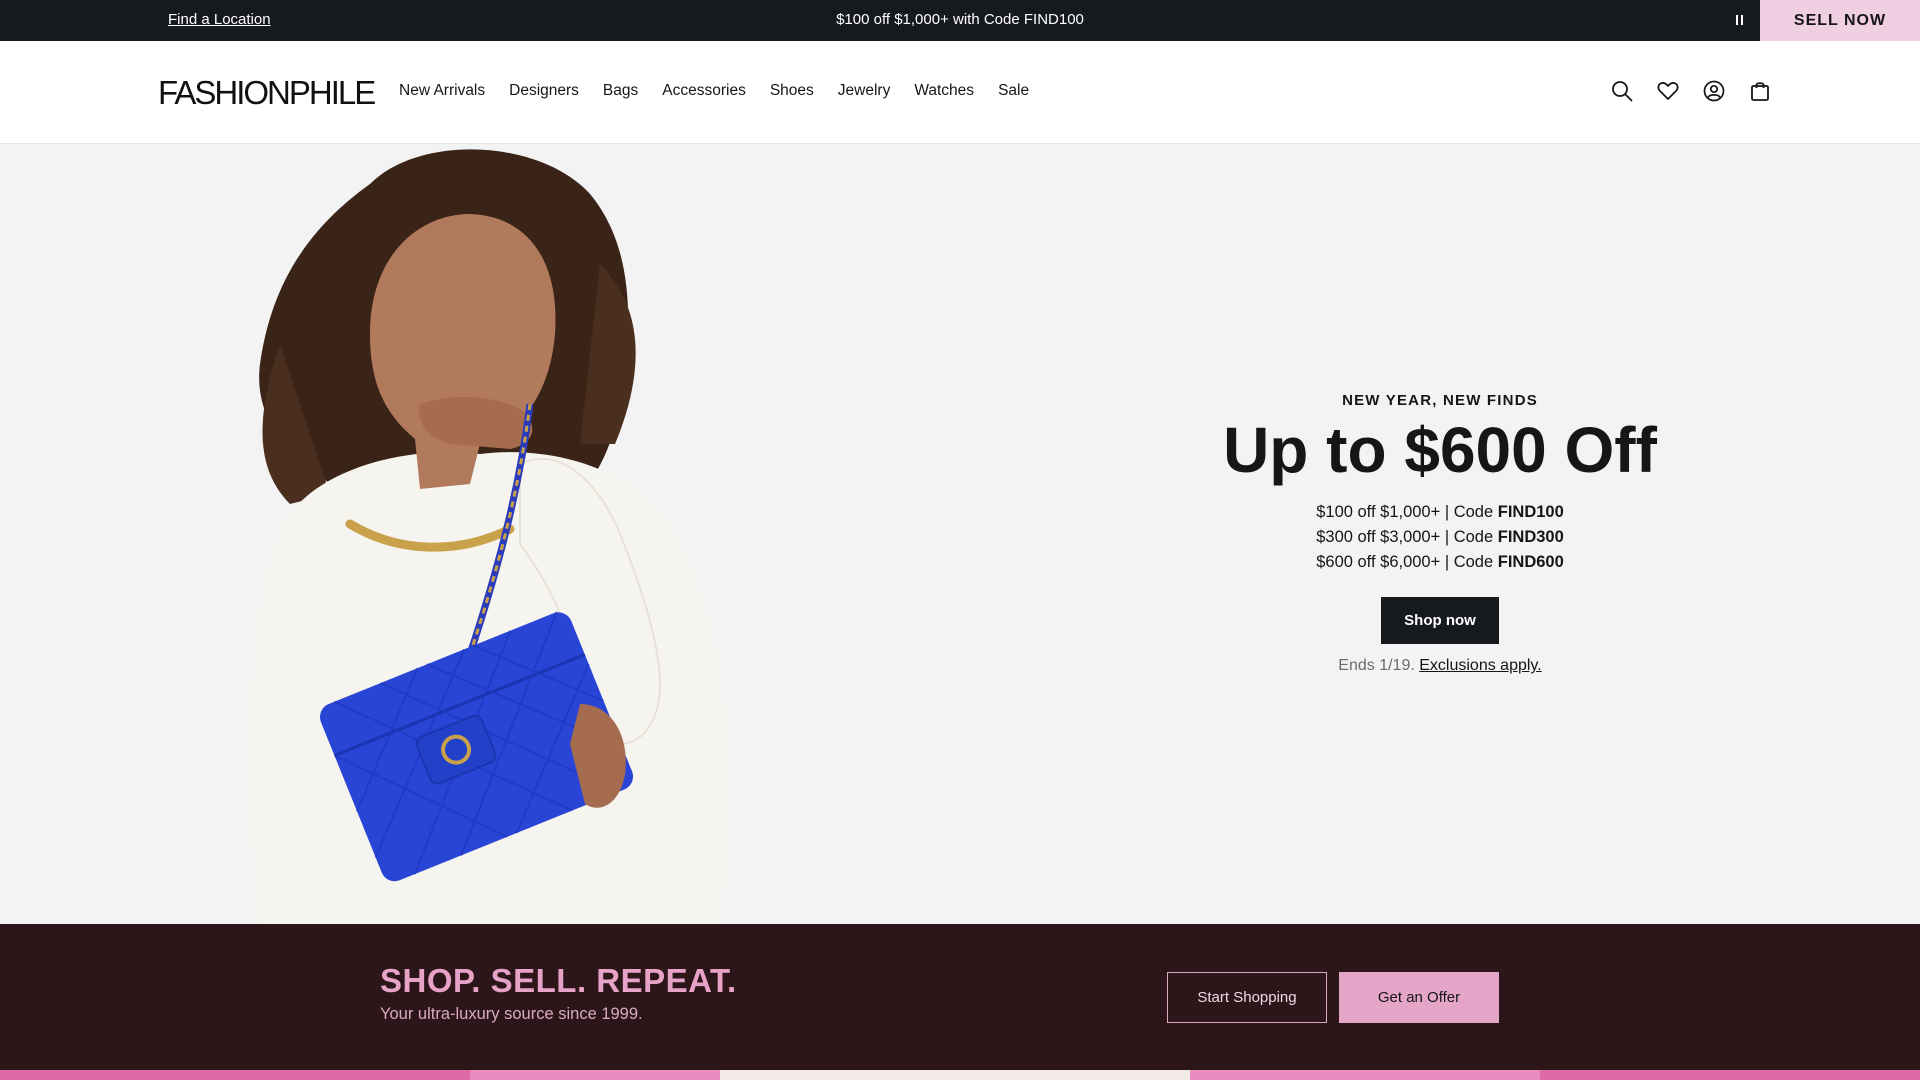 The image size is (1920, 1080). I want to click on find-location-link: Find a Location, so click(219, 19).